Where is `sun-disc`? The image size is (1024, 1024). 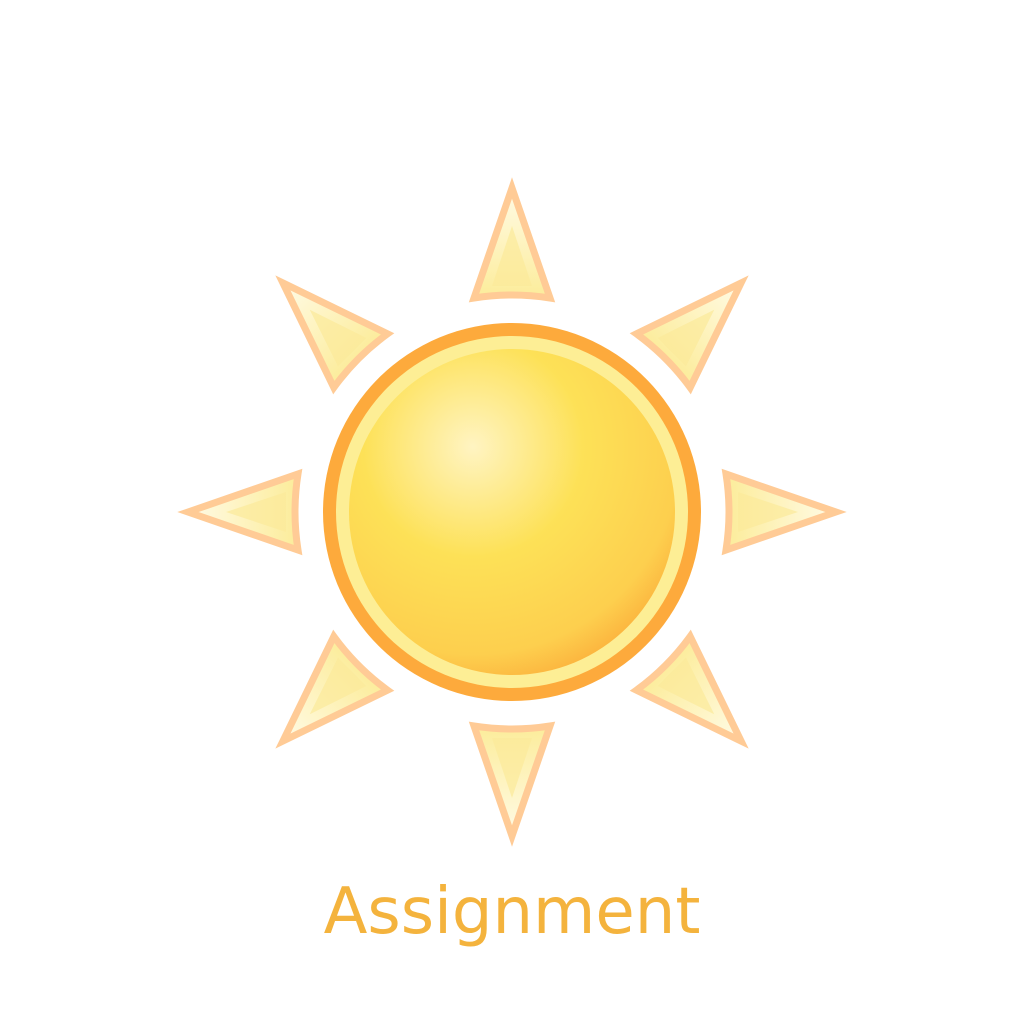 sun-disc is located at coordinates (512, 512).